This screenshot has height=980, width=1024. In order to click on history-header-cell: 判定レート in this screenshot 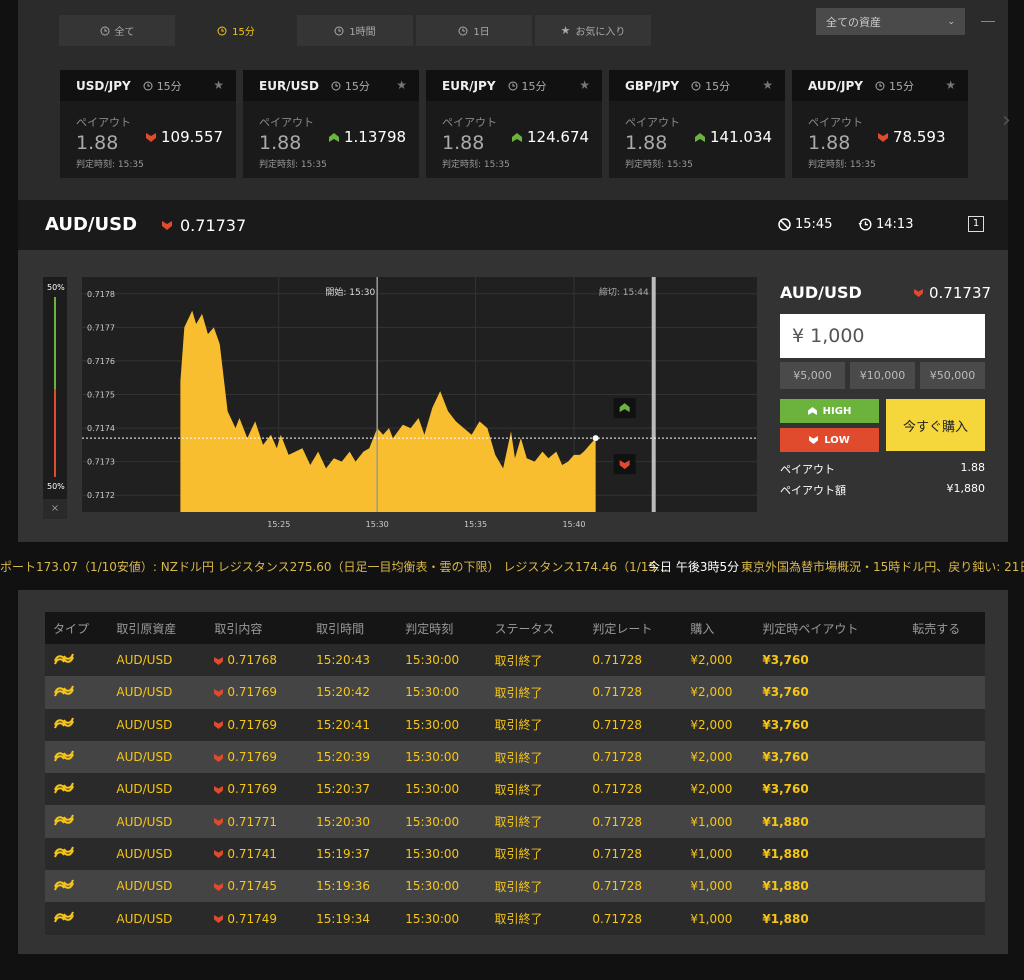, I will do `click(633, 628)`.